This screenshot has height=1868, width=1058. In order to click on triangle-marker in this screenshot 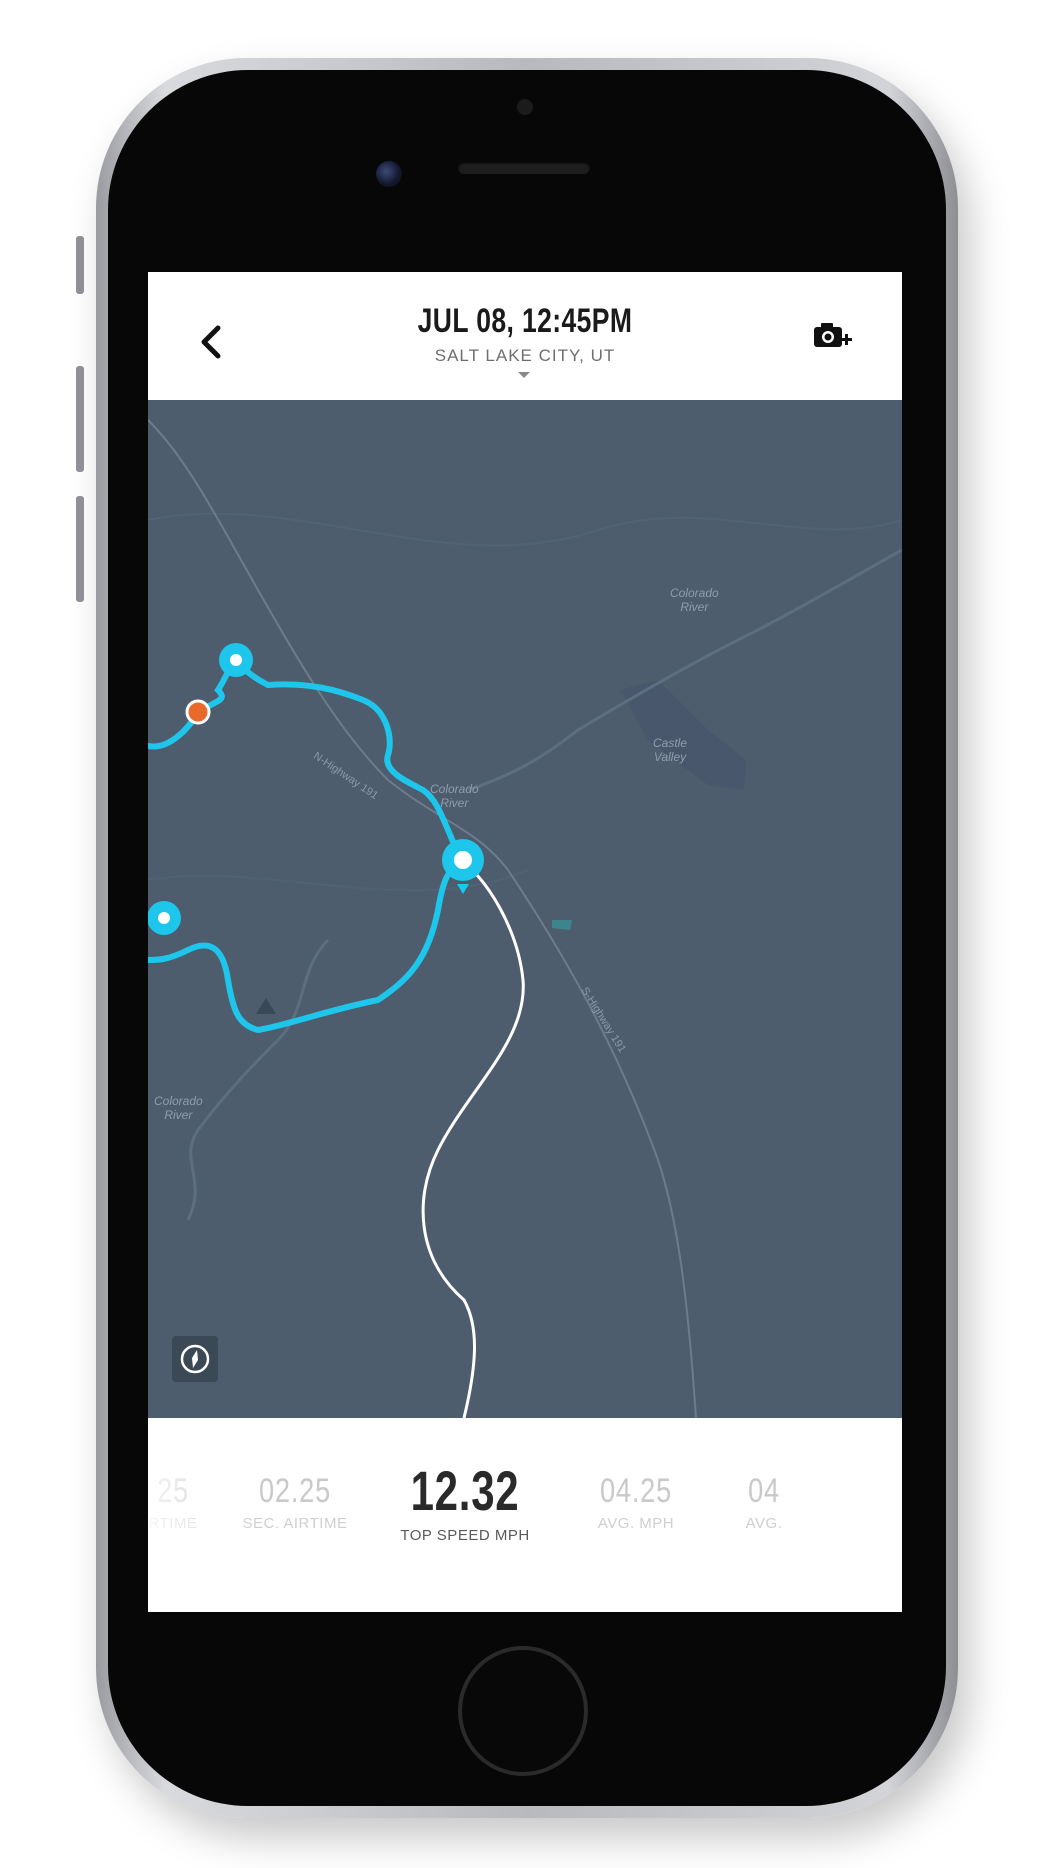, I will do `click(266, 1006)`.